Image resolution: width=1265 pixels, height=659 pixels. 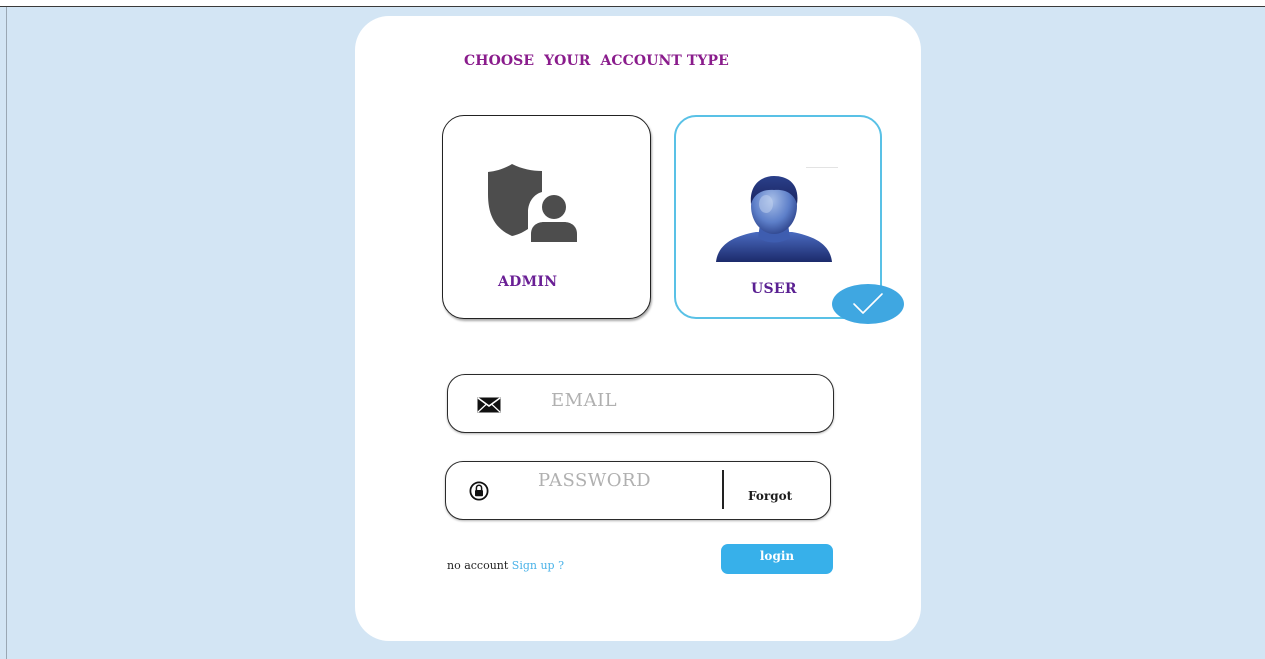 What do you see at coordinates (632, 3) in the screenshot?
I see `top-border` at bounding box center [632, 3].